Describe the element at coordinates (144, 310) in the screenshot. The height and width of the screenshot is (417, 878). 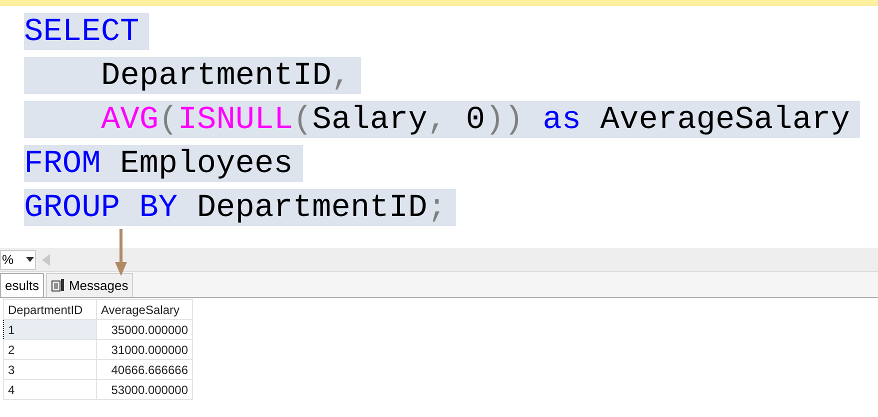
I see `column-header: AverageSalary` at that location.